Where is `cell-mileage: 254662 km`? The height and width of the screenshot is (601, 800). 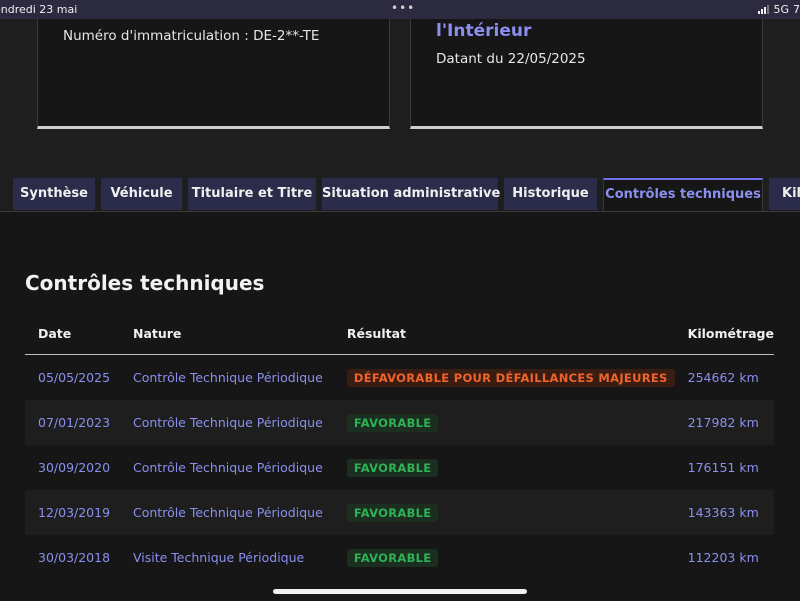 cell-mileage: 254662 km is located at coordinates (724, 377).